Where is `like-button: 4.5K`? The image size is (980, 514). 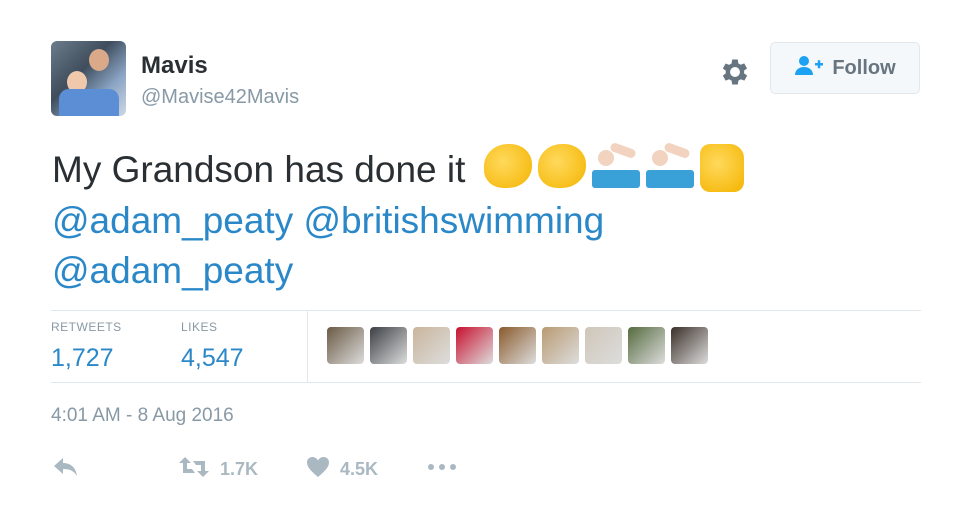 like-button: 4.5K is located at coordinates (342, 469).